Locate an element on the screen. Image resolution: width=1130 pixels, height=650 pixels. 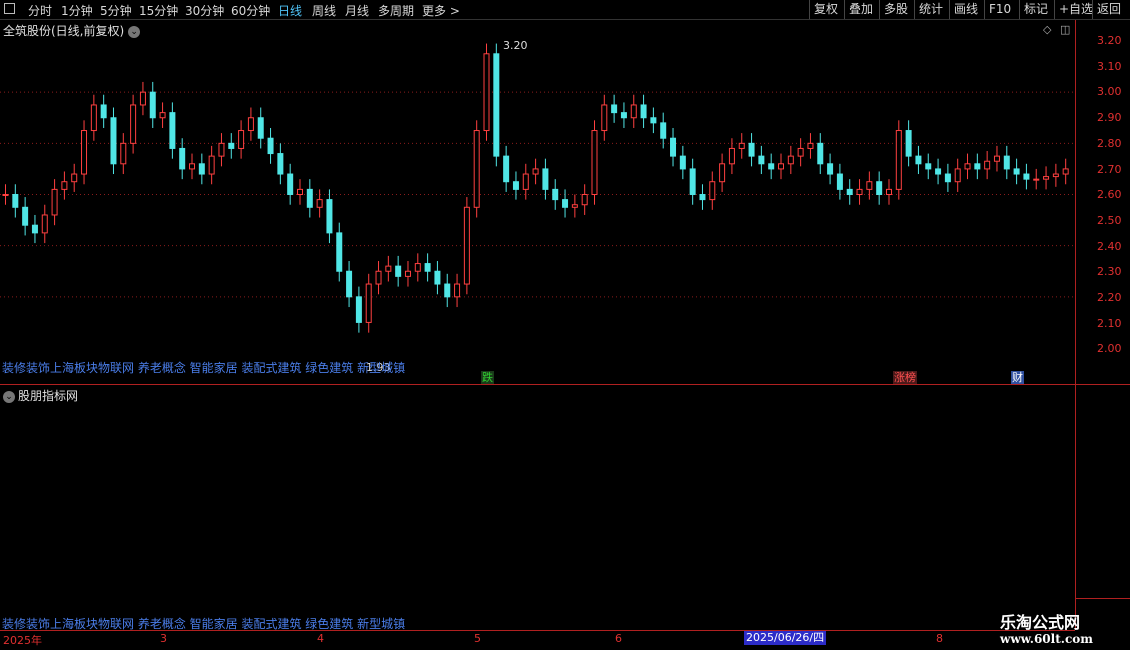
date-label: 8 is located at coordinates (939, 638).